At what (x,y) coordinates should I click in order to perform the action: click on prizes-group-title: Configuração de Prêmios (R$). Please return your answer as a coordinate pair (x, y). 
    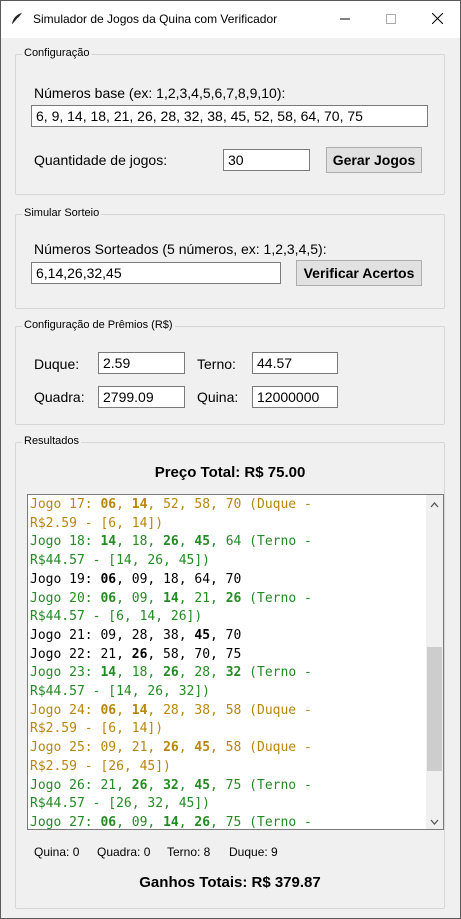
    Looking at the image, I should click on (98, 325).